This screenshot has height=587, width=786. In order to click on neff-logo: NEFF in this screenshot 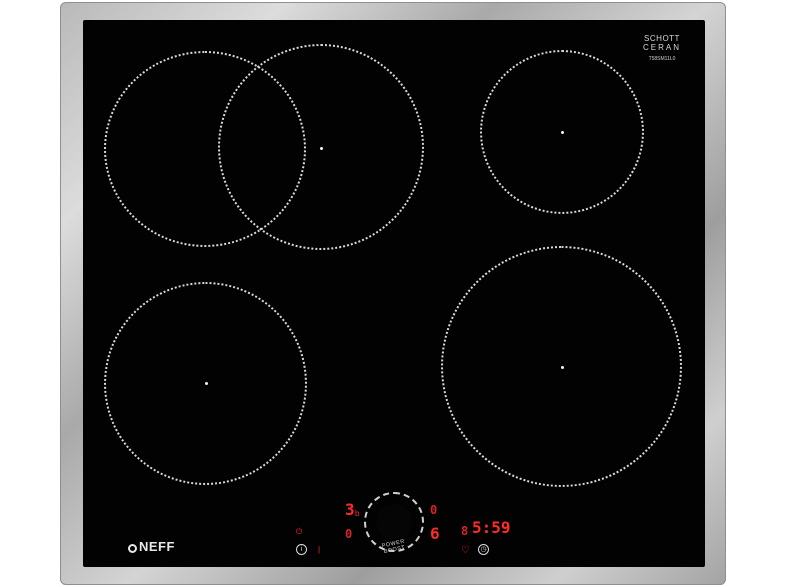, I will do `click(151, 546)`.